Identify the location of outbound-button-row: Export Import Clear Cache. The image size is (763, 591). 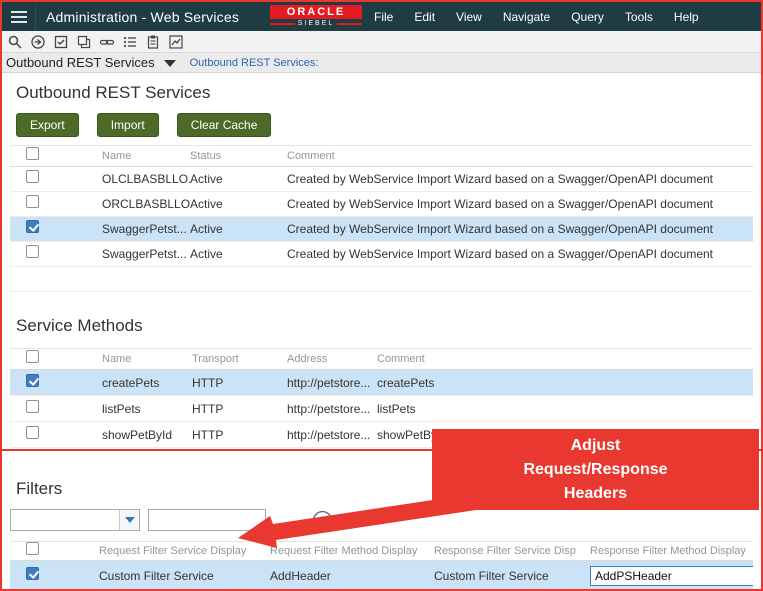
(388, 125).